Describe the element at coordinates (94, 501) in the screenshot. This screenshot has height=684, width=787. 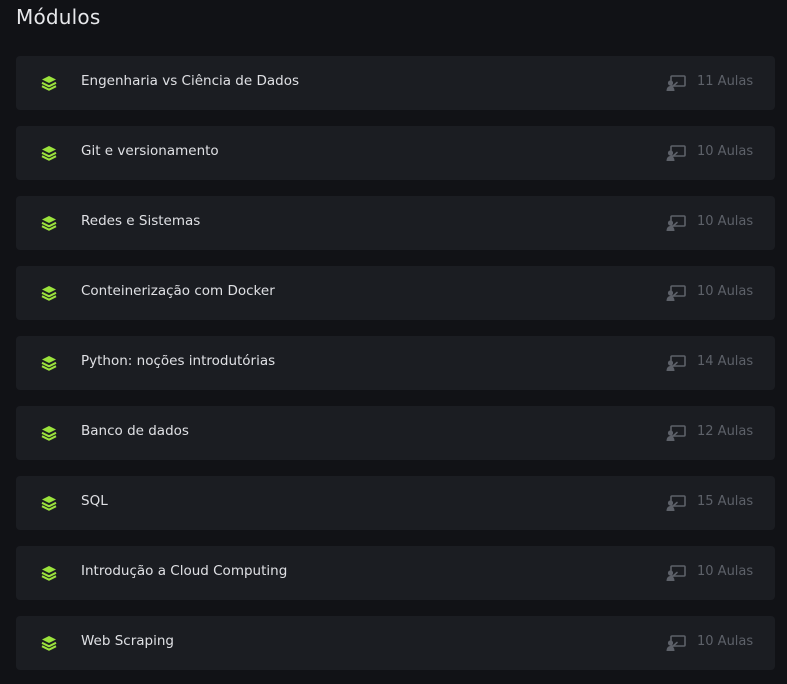
I see `module-name: SQL` at that location.